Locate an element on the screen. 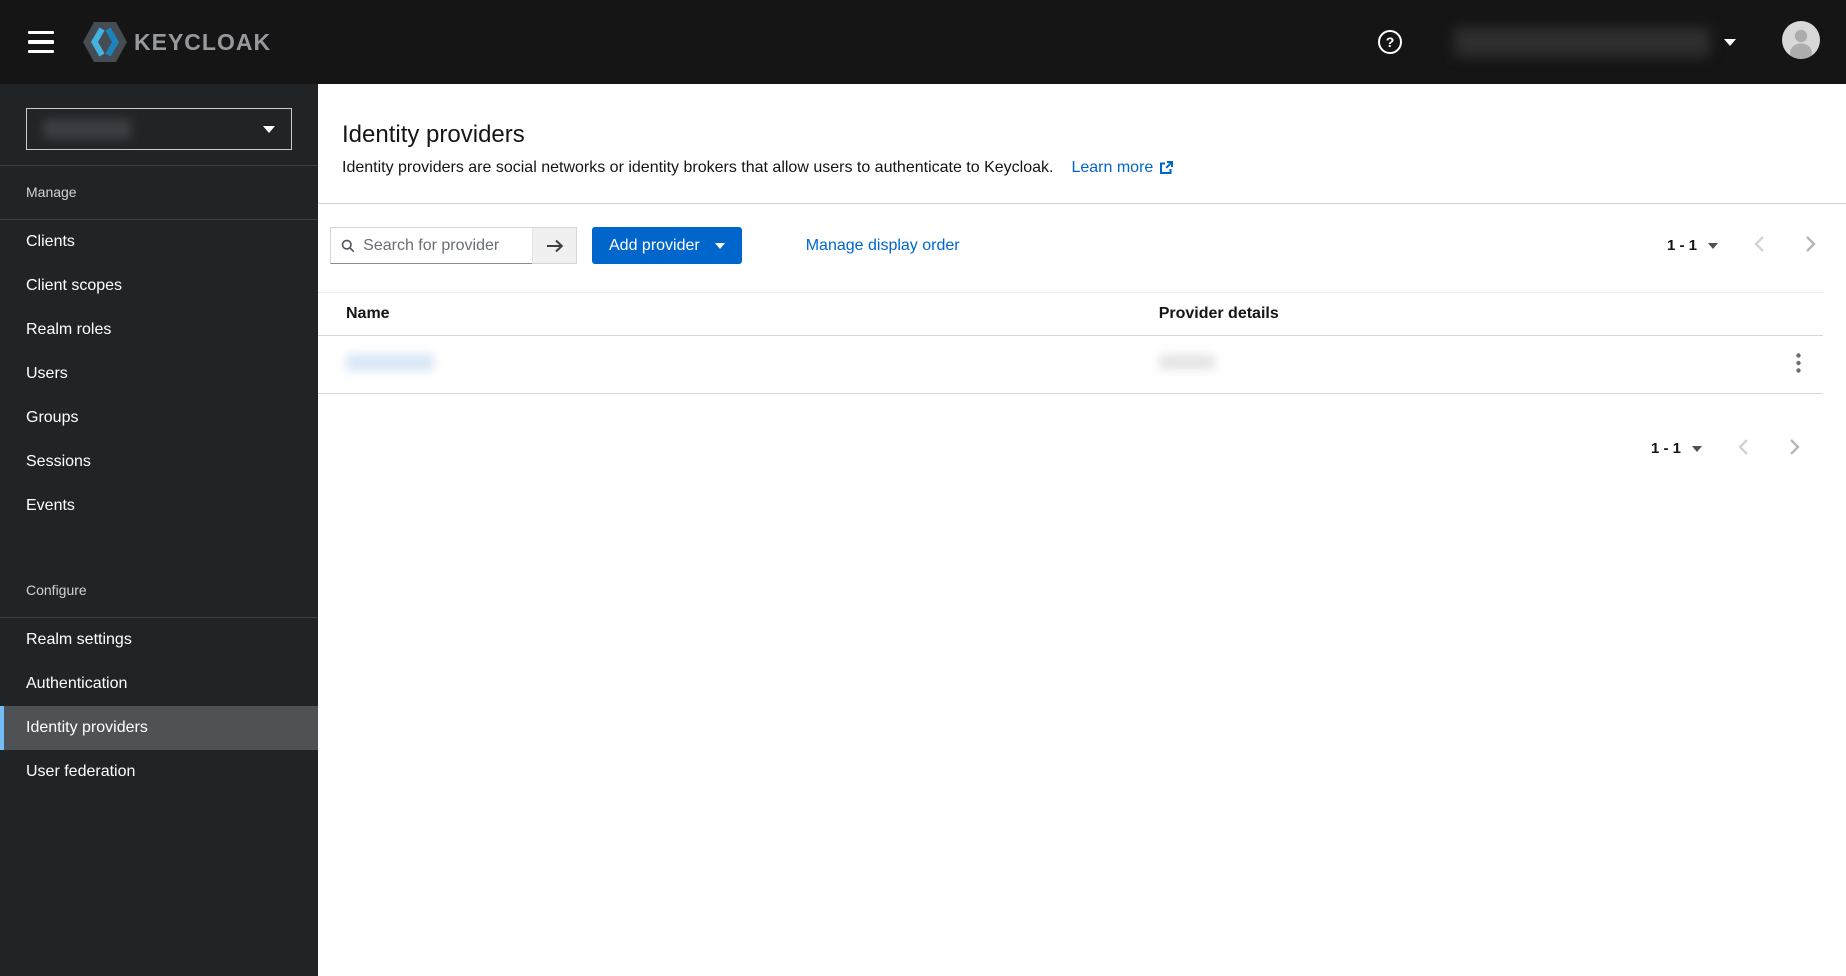  sidebar-item-groups: Groups is located at coordinates (159, 418).